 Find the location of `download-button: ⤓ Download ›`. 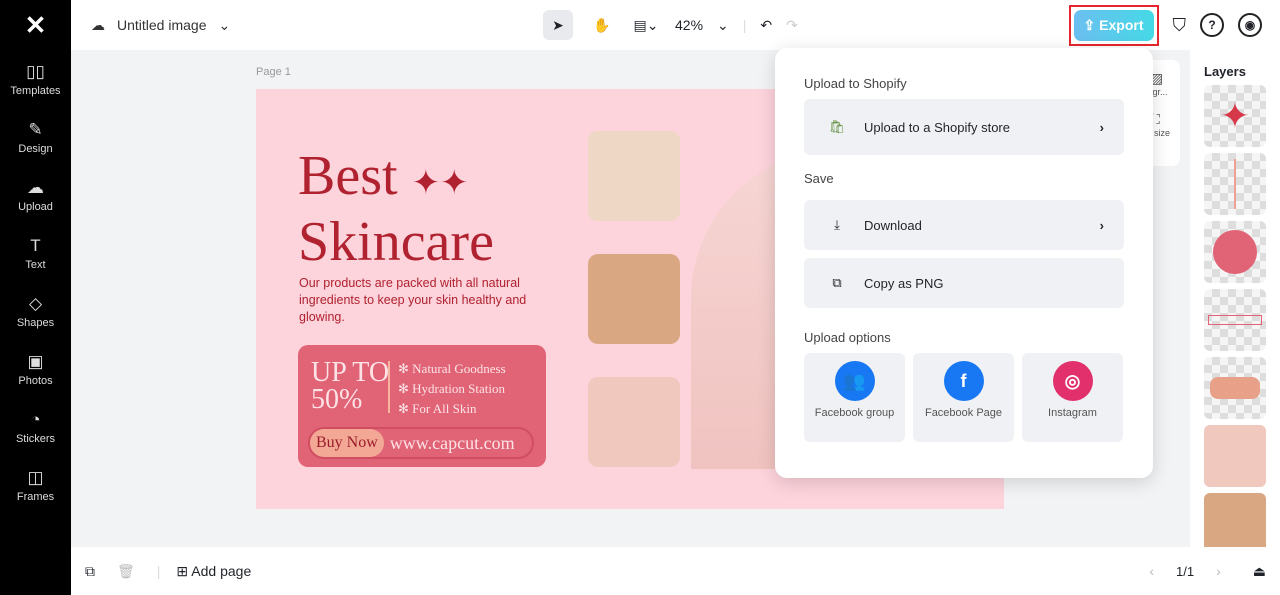

download-button: ⤓ Download › is located at coordinates (964, 225).